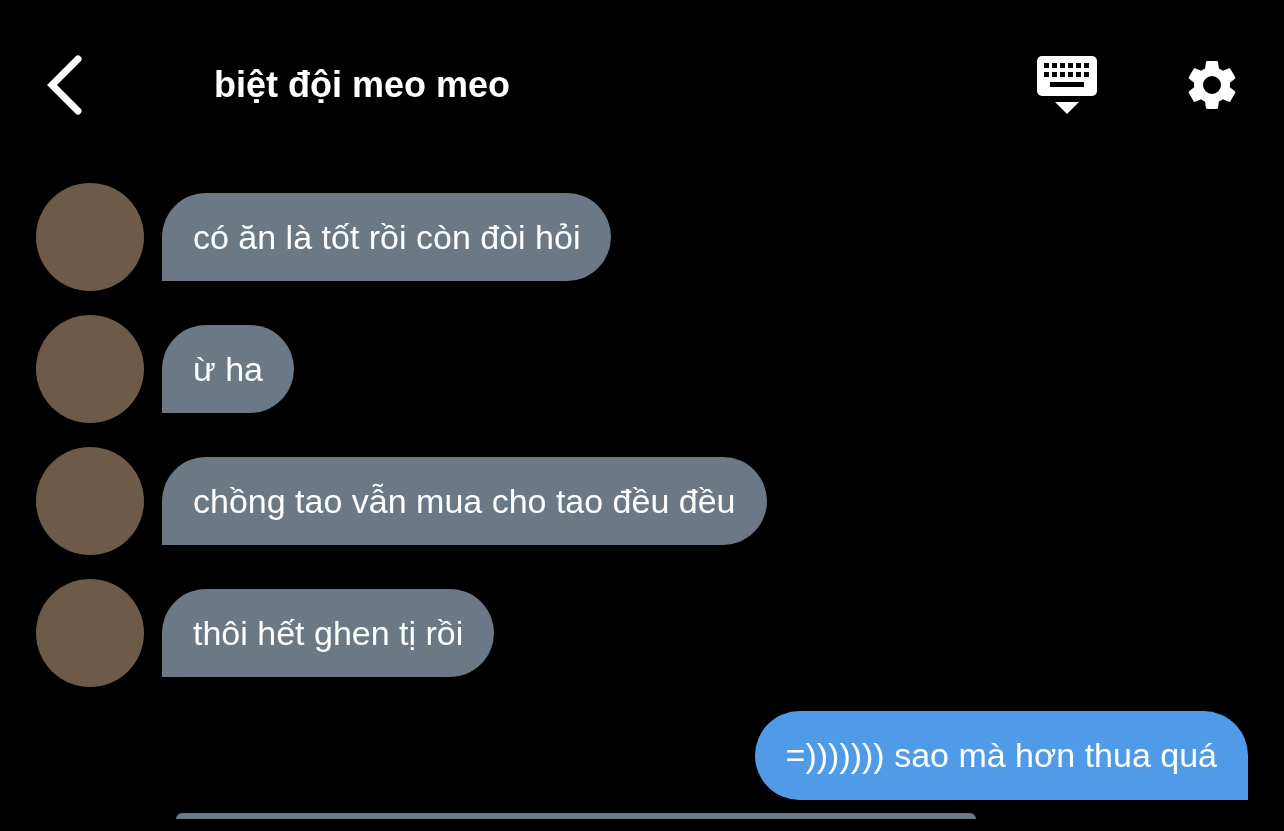 The image size is (1284, 831). I want to click on incoming-message: có ăn là tốt rồi còn đòi hỏi, so click(387, 237).